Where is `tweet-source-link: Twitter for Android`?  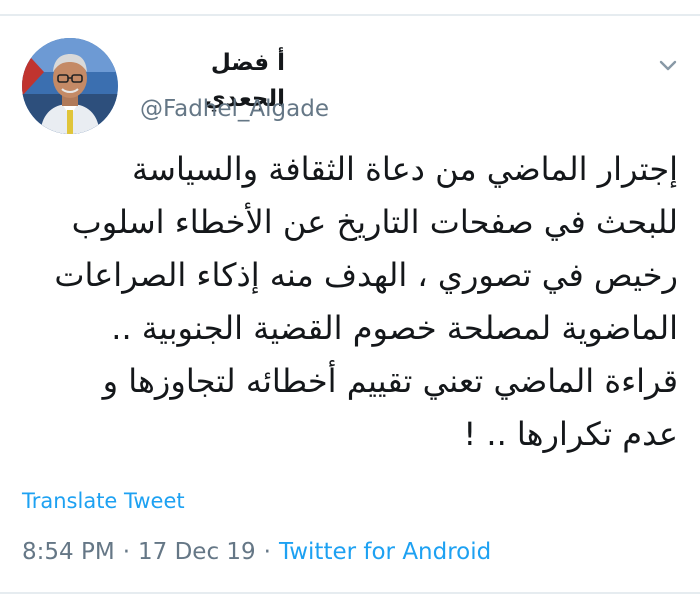
tweet-source-link: Twitter for Android is located at coordinates (385, 552).